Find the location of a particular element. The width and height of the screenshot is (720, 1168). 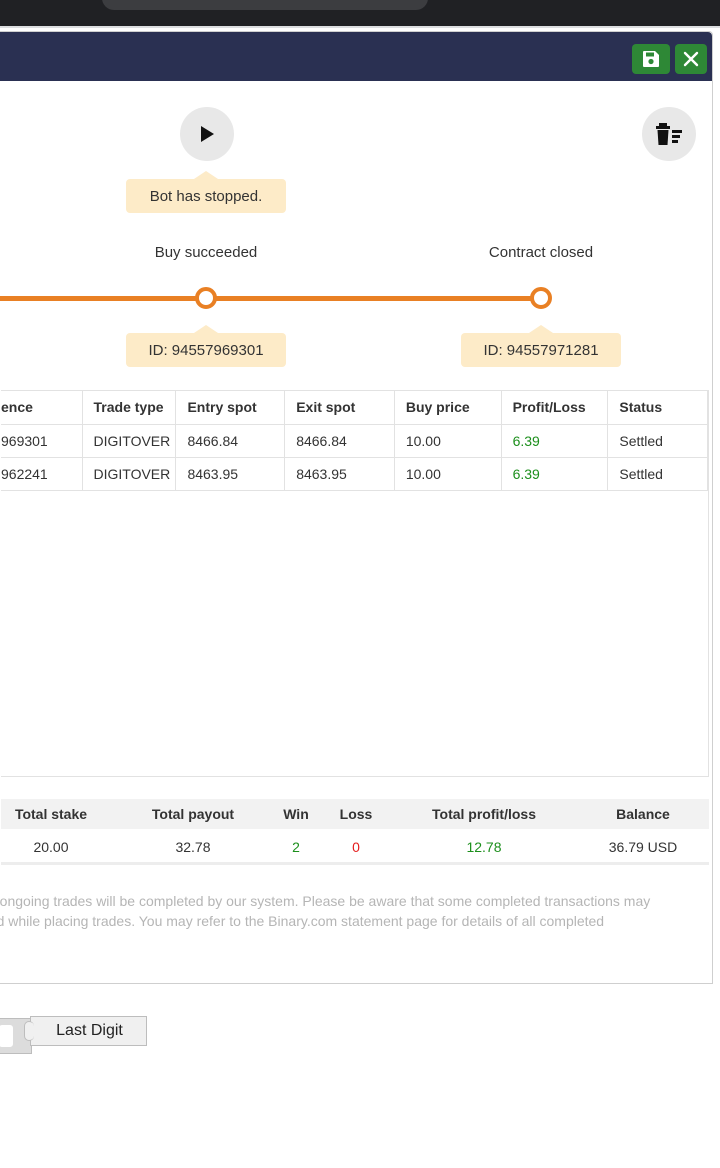

col-exit-spot: Exit spot is located at coordinates (339, 408).